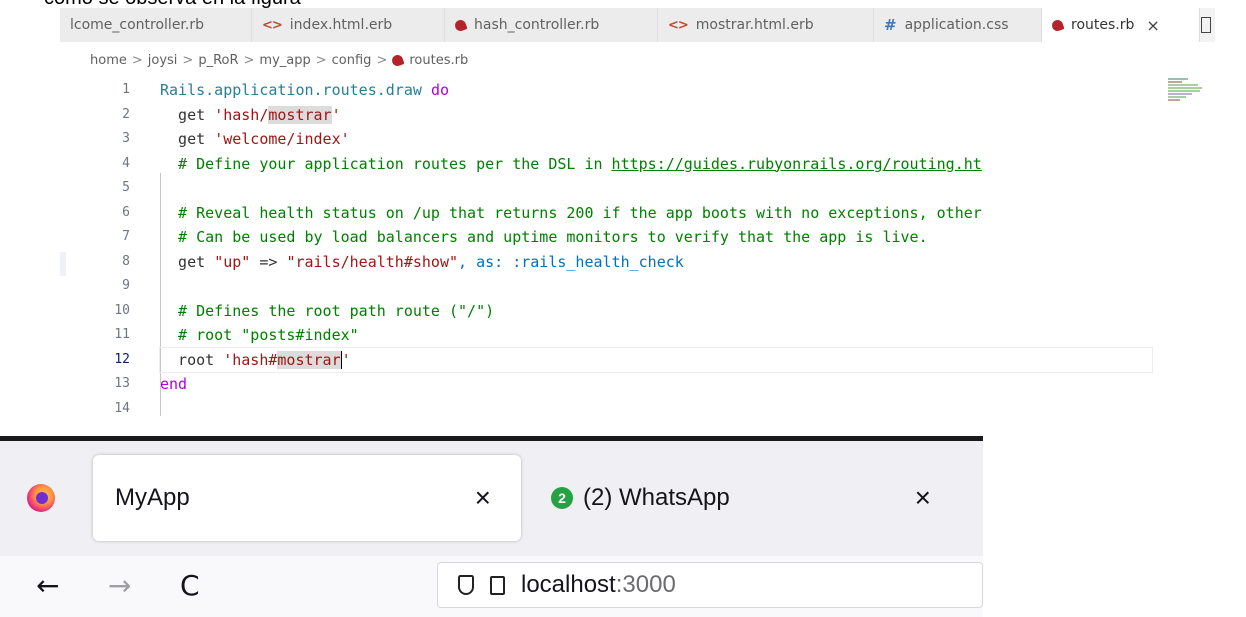 This screenshot has width=1246, height=617. What do you see at coordinates (562, 498) in the screenshot?
I see `whatsapp-badge-icon: 2` at bounding box center [562, 498].